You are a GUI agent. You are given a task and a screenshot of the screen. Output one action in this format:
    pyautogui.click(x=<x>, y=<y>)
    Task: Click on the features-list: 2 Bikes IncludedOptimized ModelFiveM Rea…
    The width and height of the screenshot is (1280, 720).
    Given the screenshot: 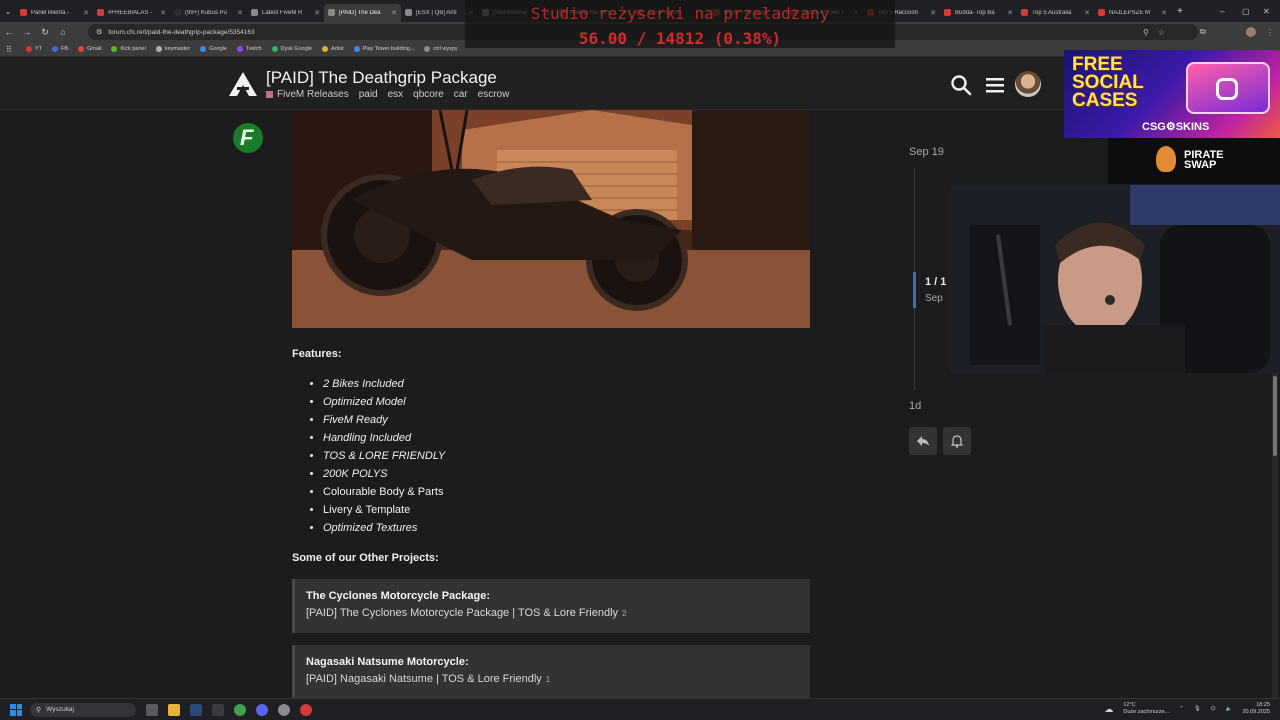 What is the action you would take?
    pyautogui.click(x=384, y=458)
    